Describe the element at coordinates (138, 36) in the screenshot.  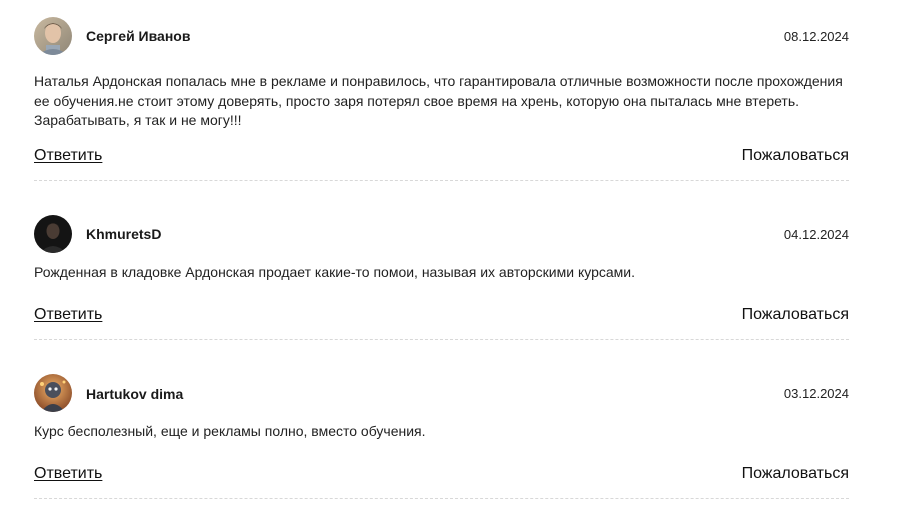
I see `comment-author: Сергей Иванов` at that location.